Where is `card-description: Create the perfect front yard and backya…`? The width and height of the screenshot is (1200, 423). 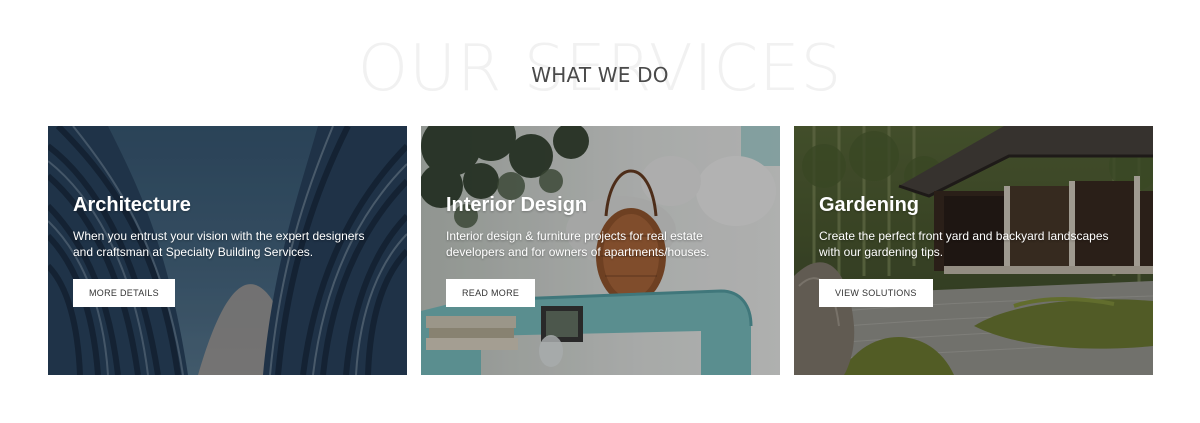
card-description: Create the perfect front yard and backya… is located at coordinates (964, 244).